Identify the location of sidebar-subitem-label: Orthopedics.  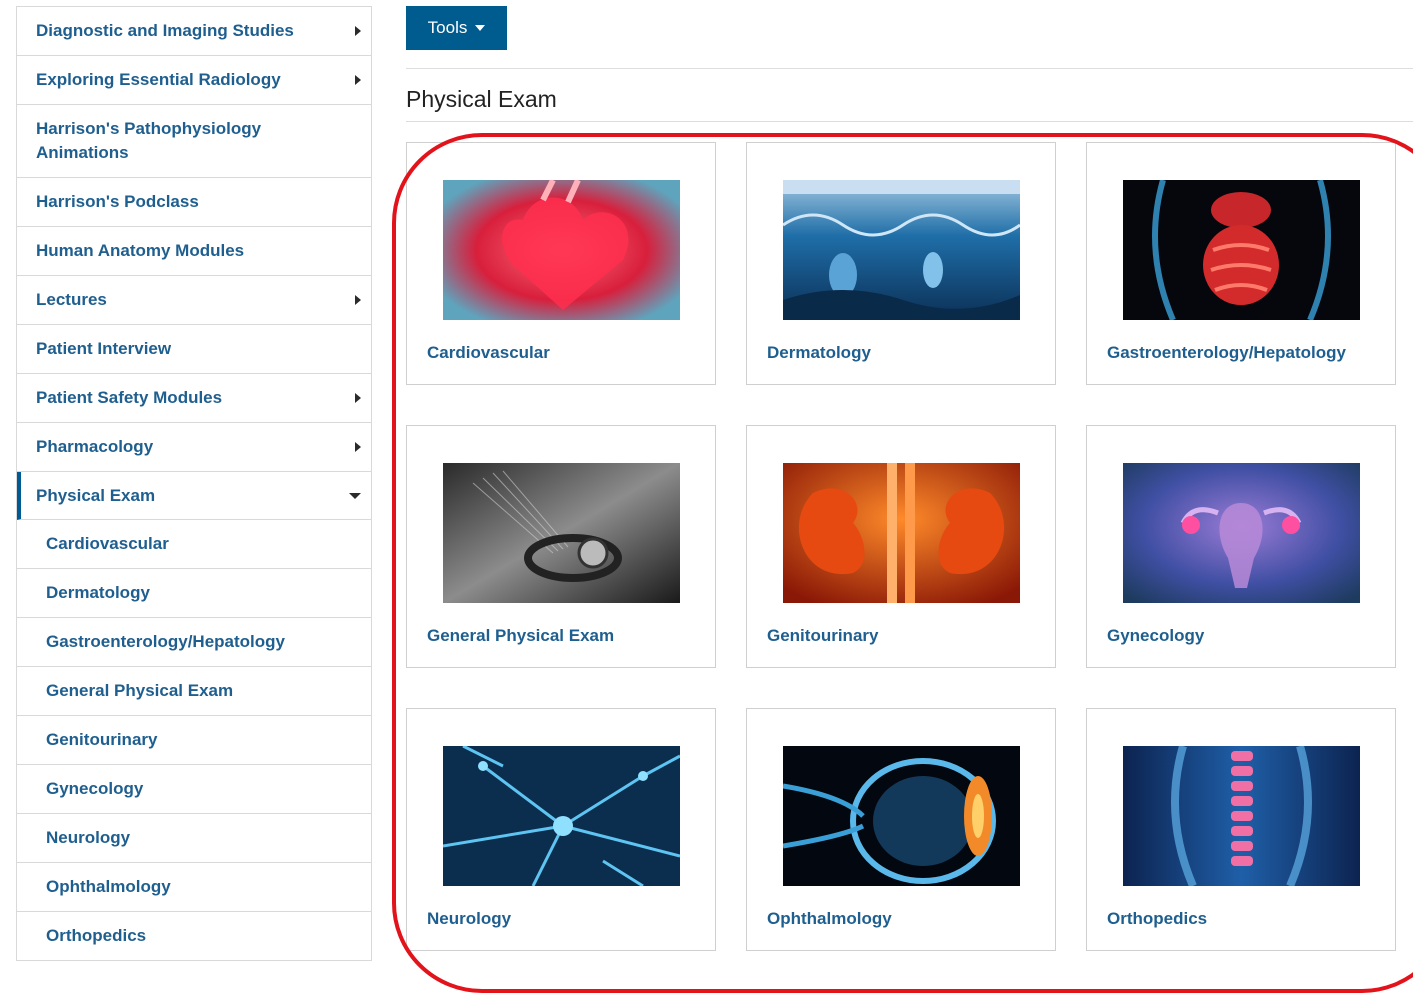
(96, 935).